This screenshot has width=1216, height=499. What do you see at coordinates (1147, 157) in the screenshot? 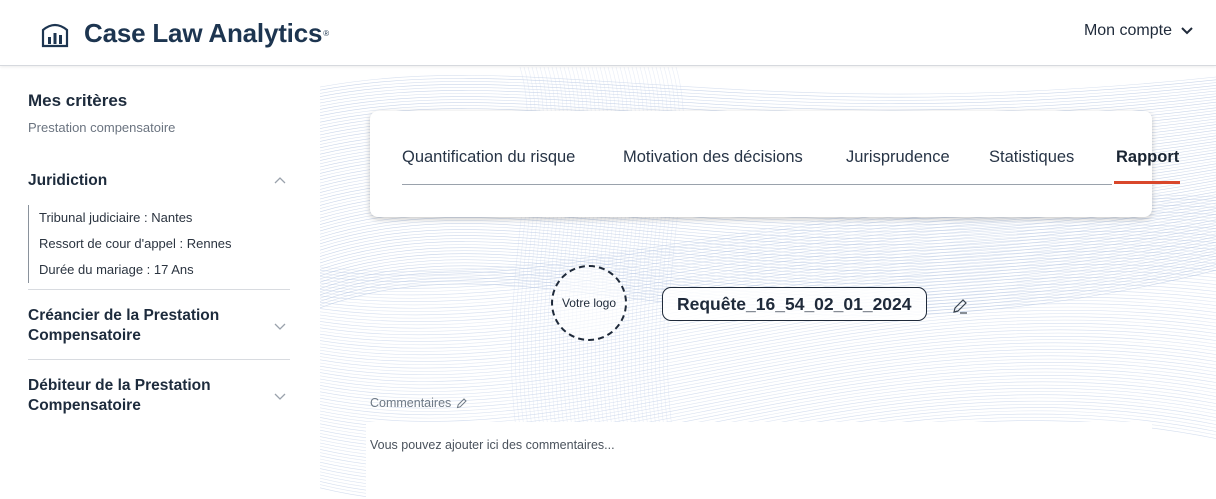
I see `tab-rapport: Rapport` at bounding box center [1147, 157].